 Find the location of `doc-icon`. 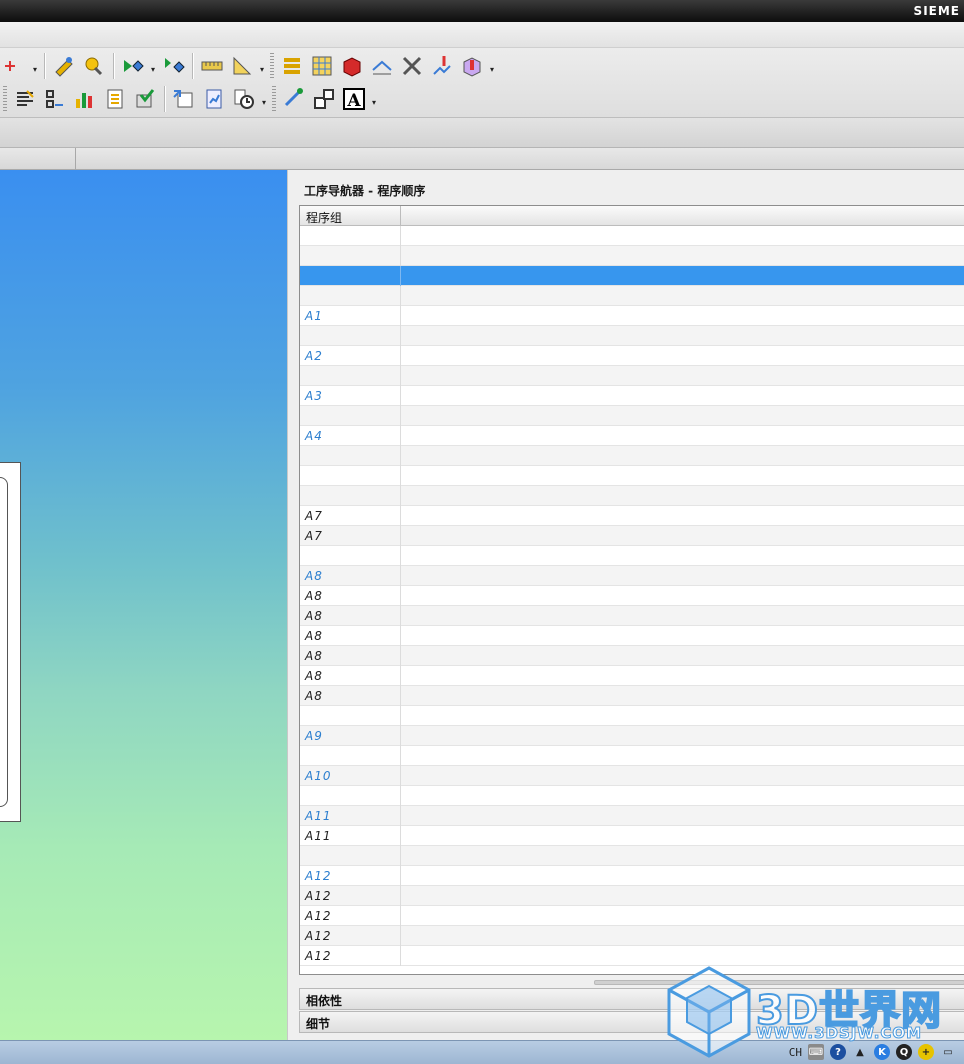

doc-icon is located at coordinates (115, 99).